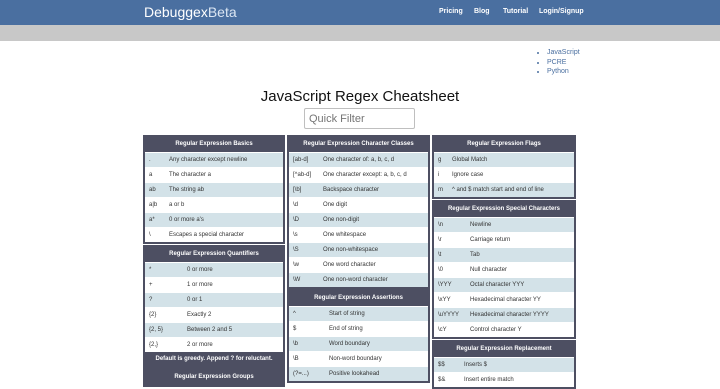  I want to click on nav-link-tutorial: Tutorial, so click(515, 11).